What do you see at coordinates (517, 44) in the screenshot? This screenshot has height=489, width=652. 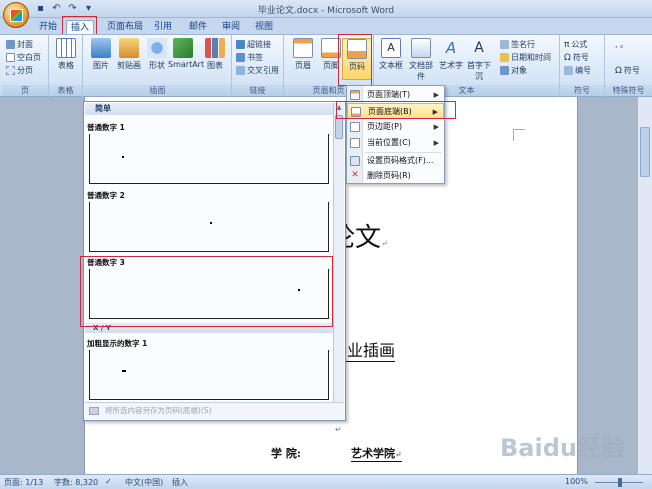 I see `signature-line-button: 签名行` at bounding box center [517, 44].